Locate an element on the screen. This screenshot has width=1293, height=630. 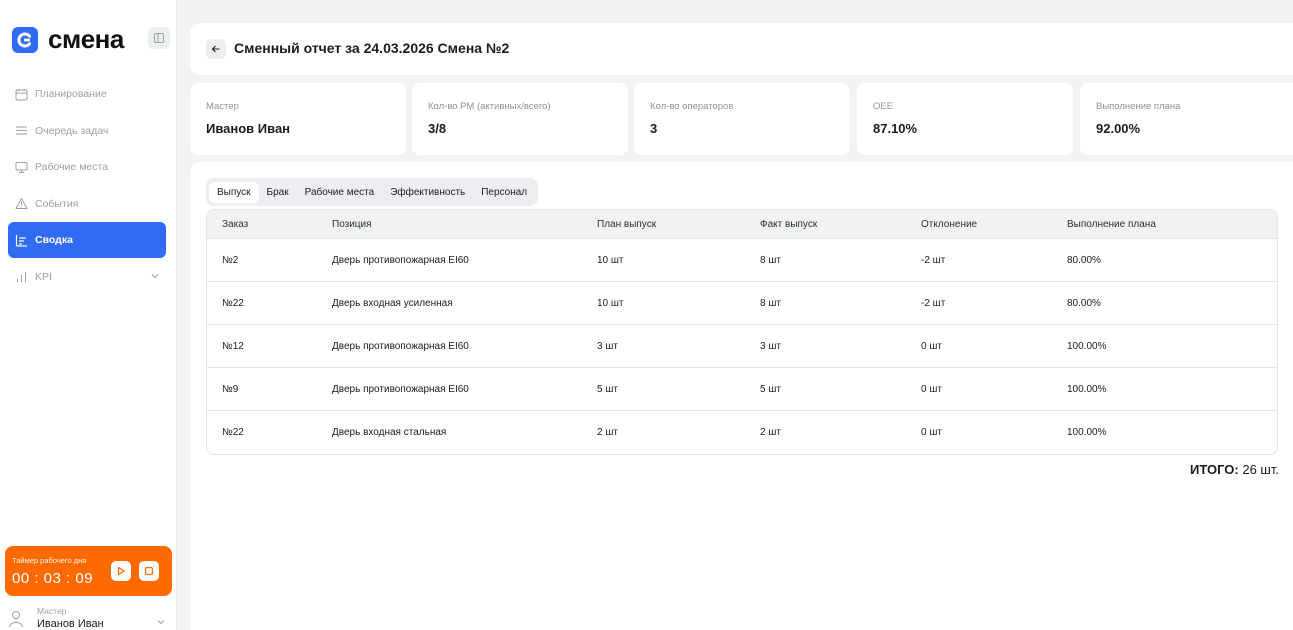
timer-play-button is located at coordinates (121, 571).